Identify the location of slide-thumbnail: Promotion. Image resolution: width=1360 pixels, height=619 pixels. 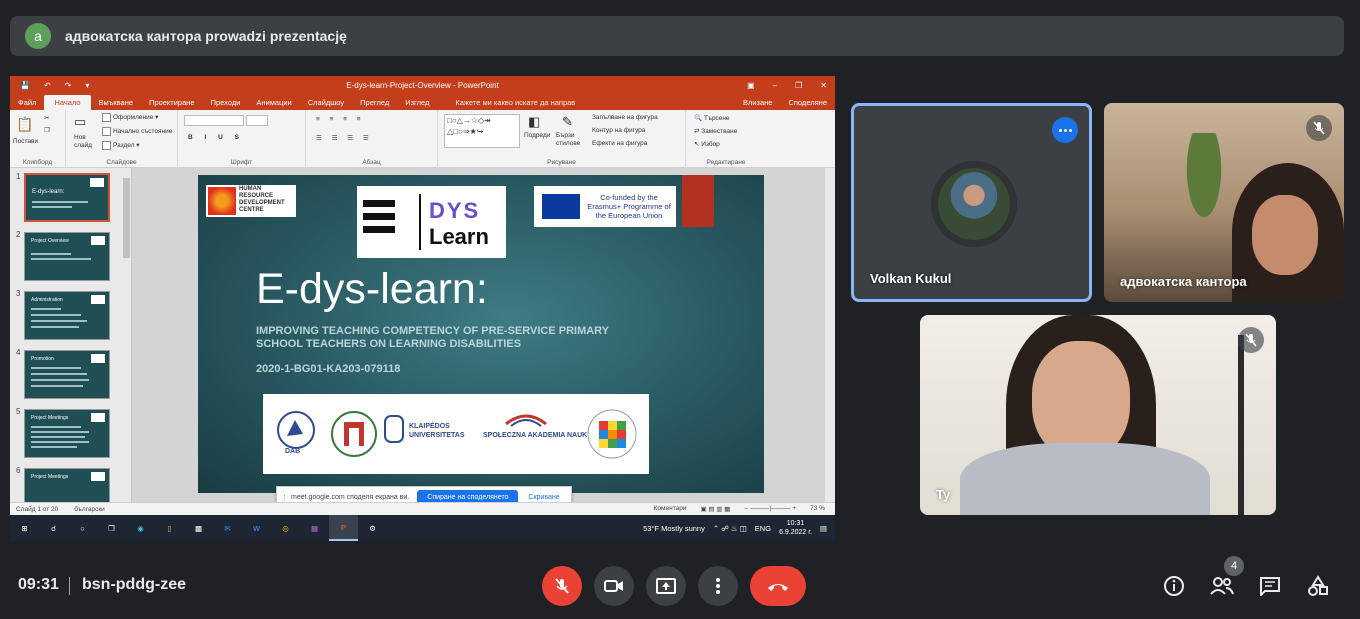
(67, 374).